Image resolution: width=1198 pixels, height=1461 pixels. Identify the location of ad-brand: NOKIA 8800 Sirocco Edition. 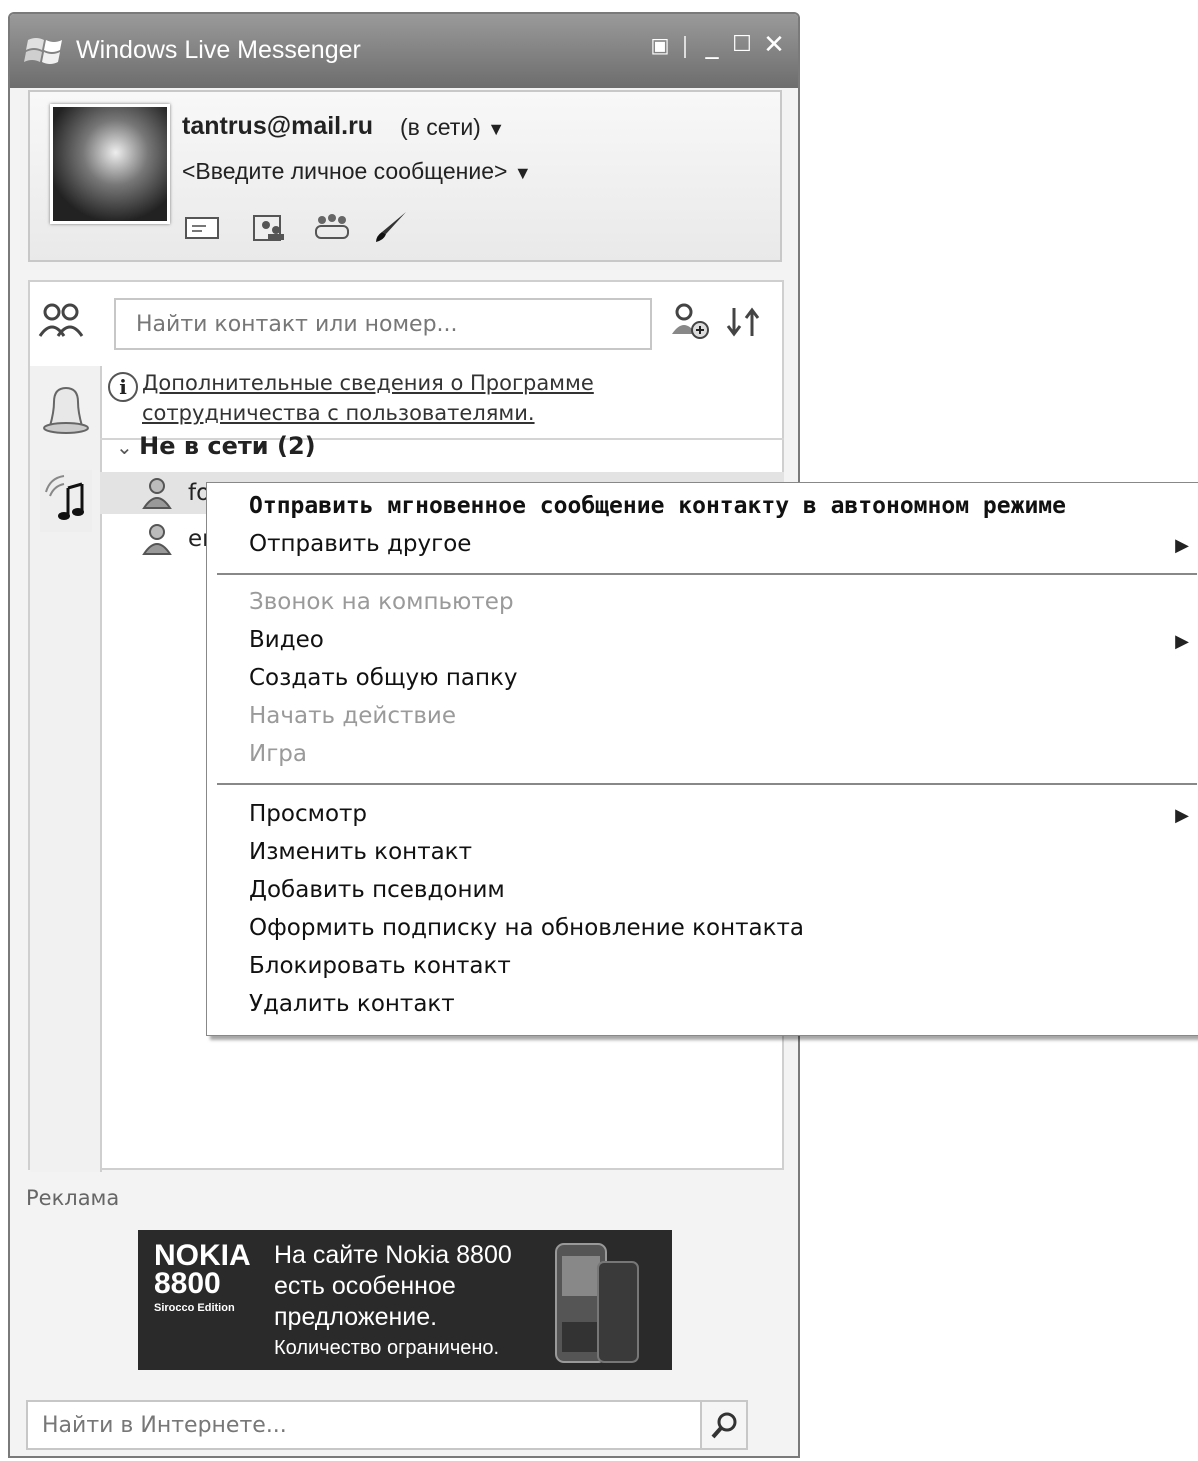
(202, 1278).